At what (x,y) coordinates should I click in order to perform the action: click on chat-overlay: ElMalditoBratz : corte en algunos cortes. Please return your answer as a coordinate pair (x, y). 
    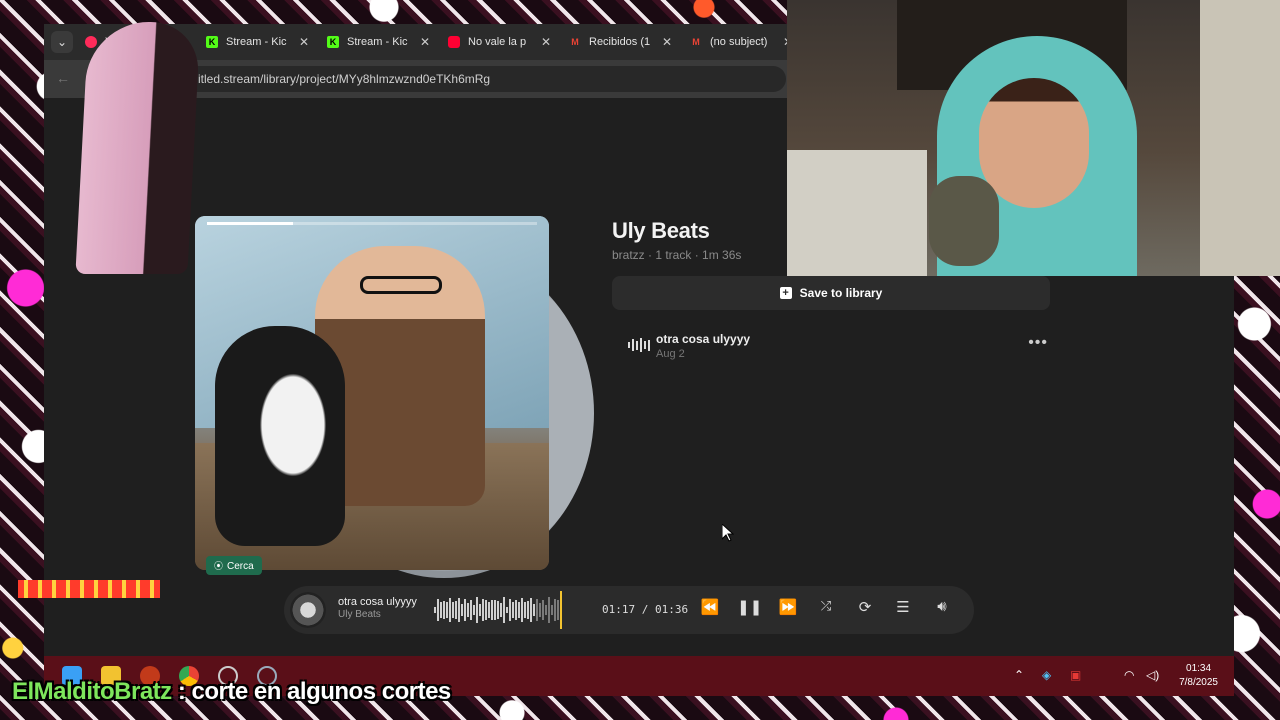
    Looking at the image, I should click on (231, 692).